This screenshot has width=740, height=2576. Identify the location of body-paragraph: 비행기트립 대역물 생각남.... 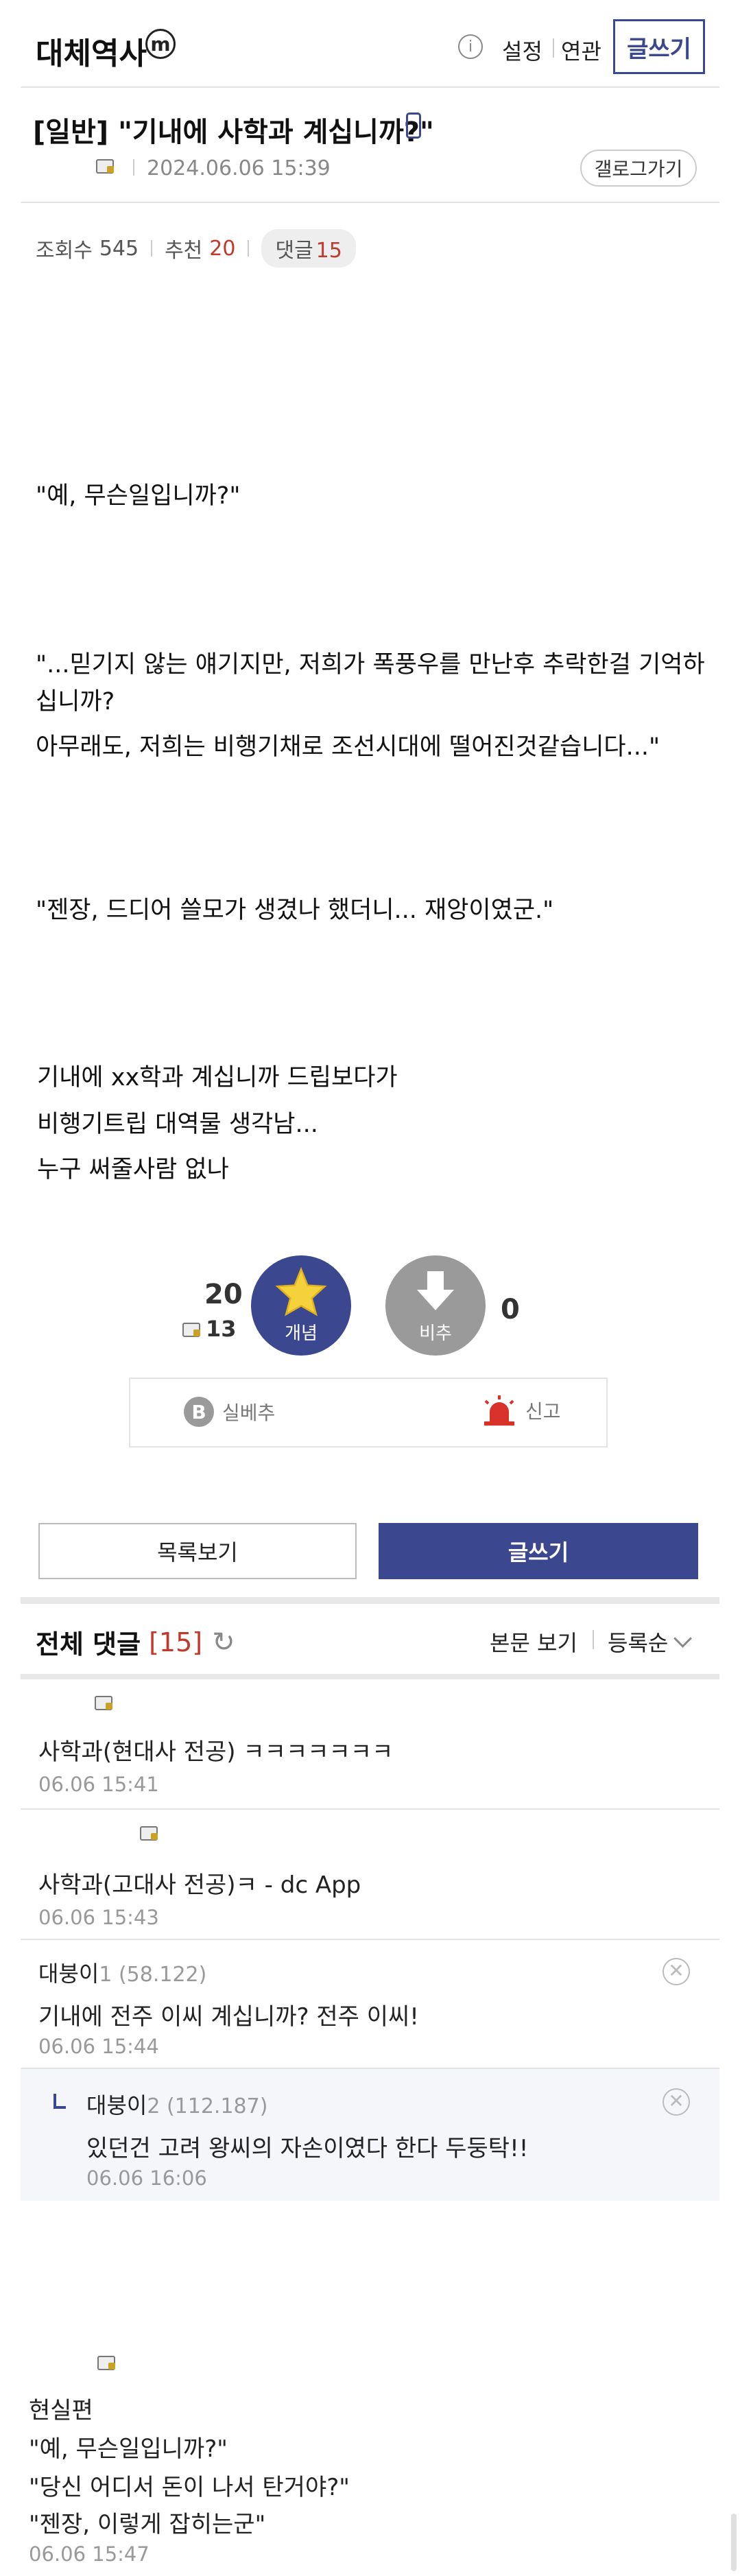
(178, 1124).